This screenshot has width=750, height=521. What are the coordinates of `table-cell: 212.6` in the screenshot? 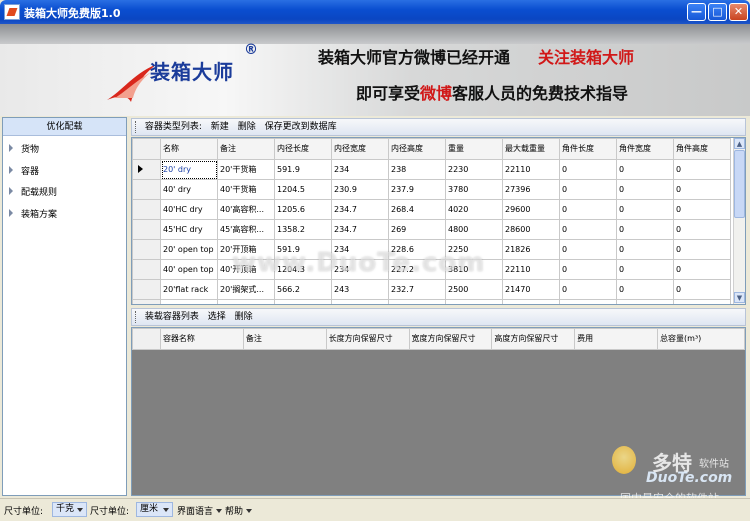 It's located at (360, 301).